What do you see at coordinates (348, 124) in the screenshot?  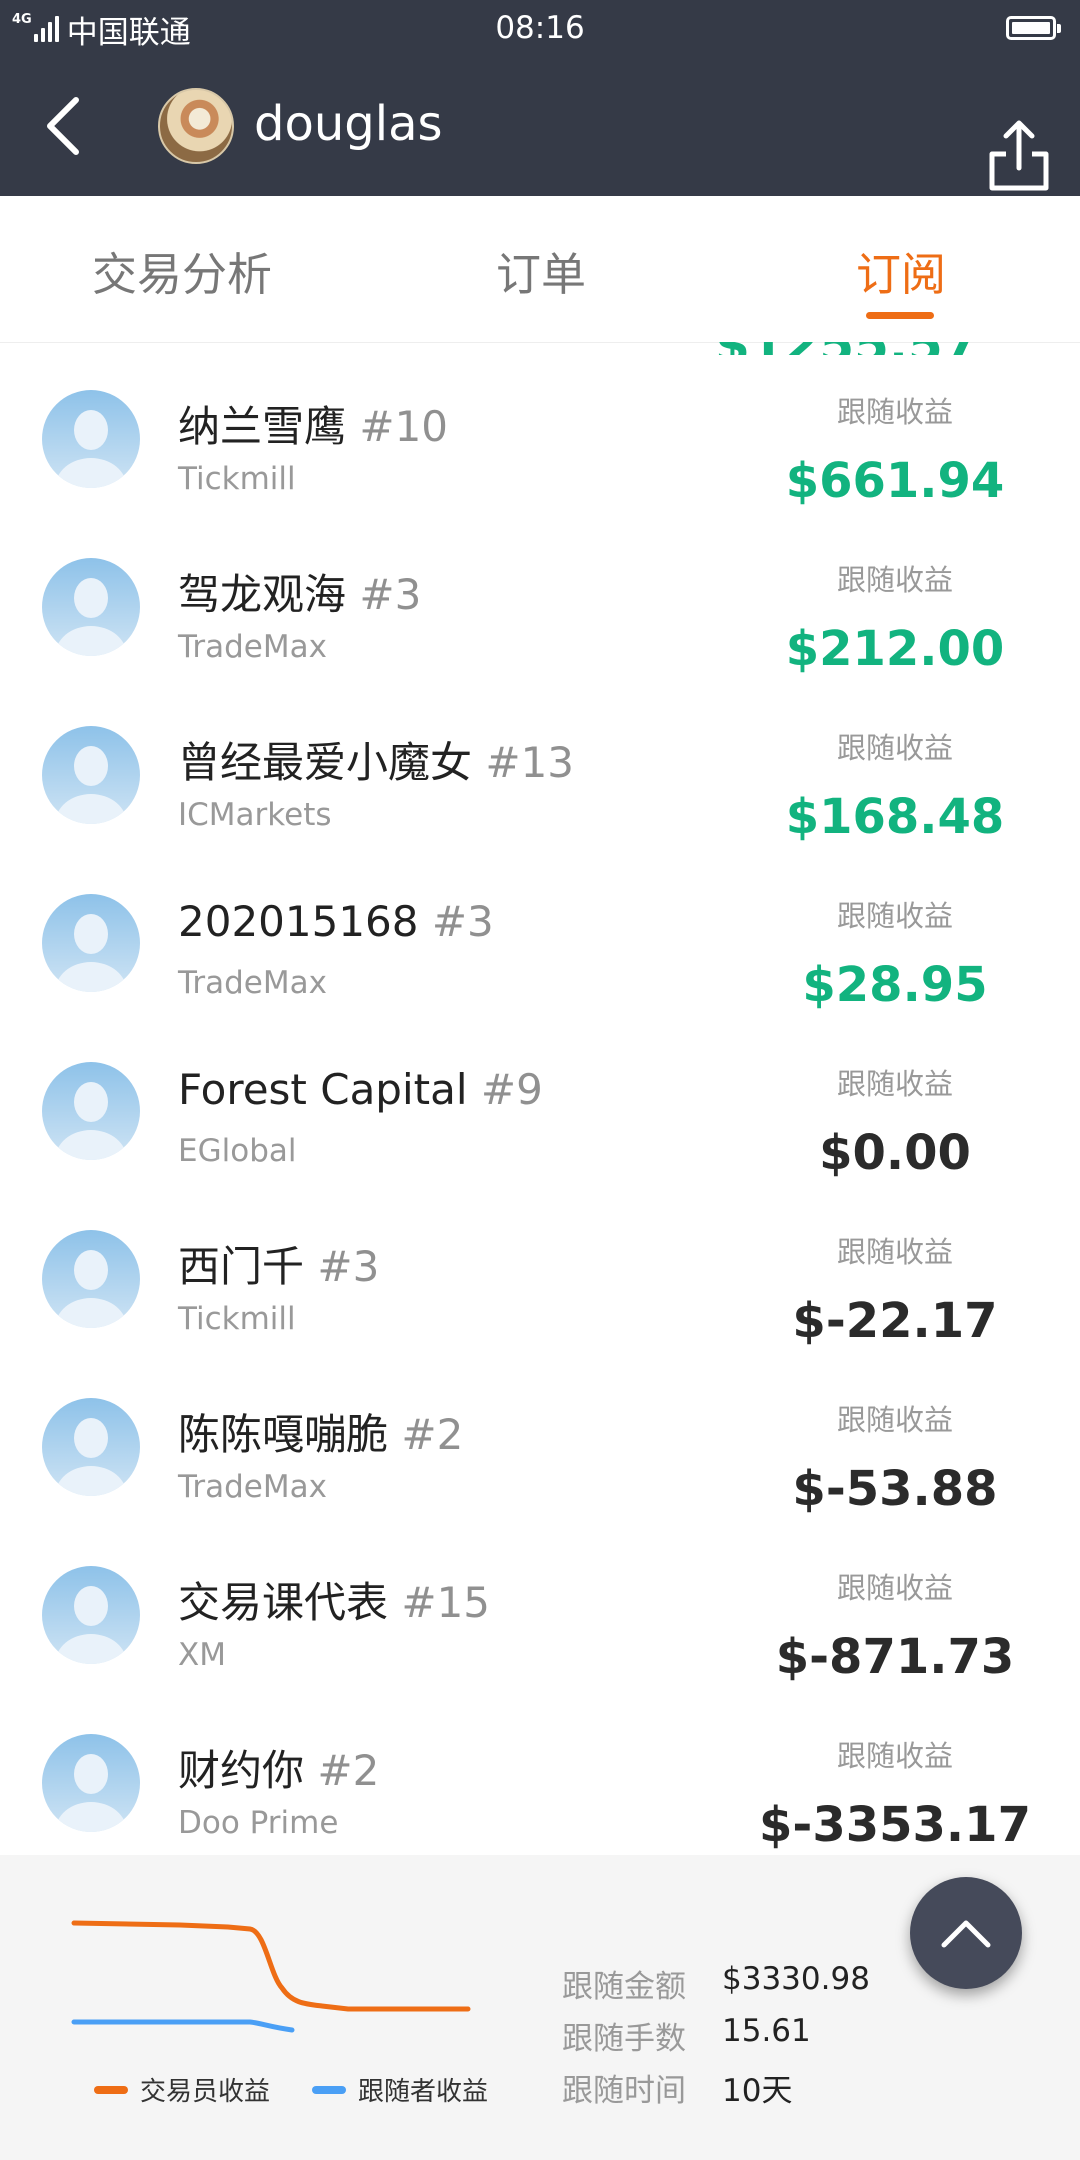 I see `username: douglas` at bounding box center [348, 124].